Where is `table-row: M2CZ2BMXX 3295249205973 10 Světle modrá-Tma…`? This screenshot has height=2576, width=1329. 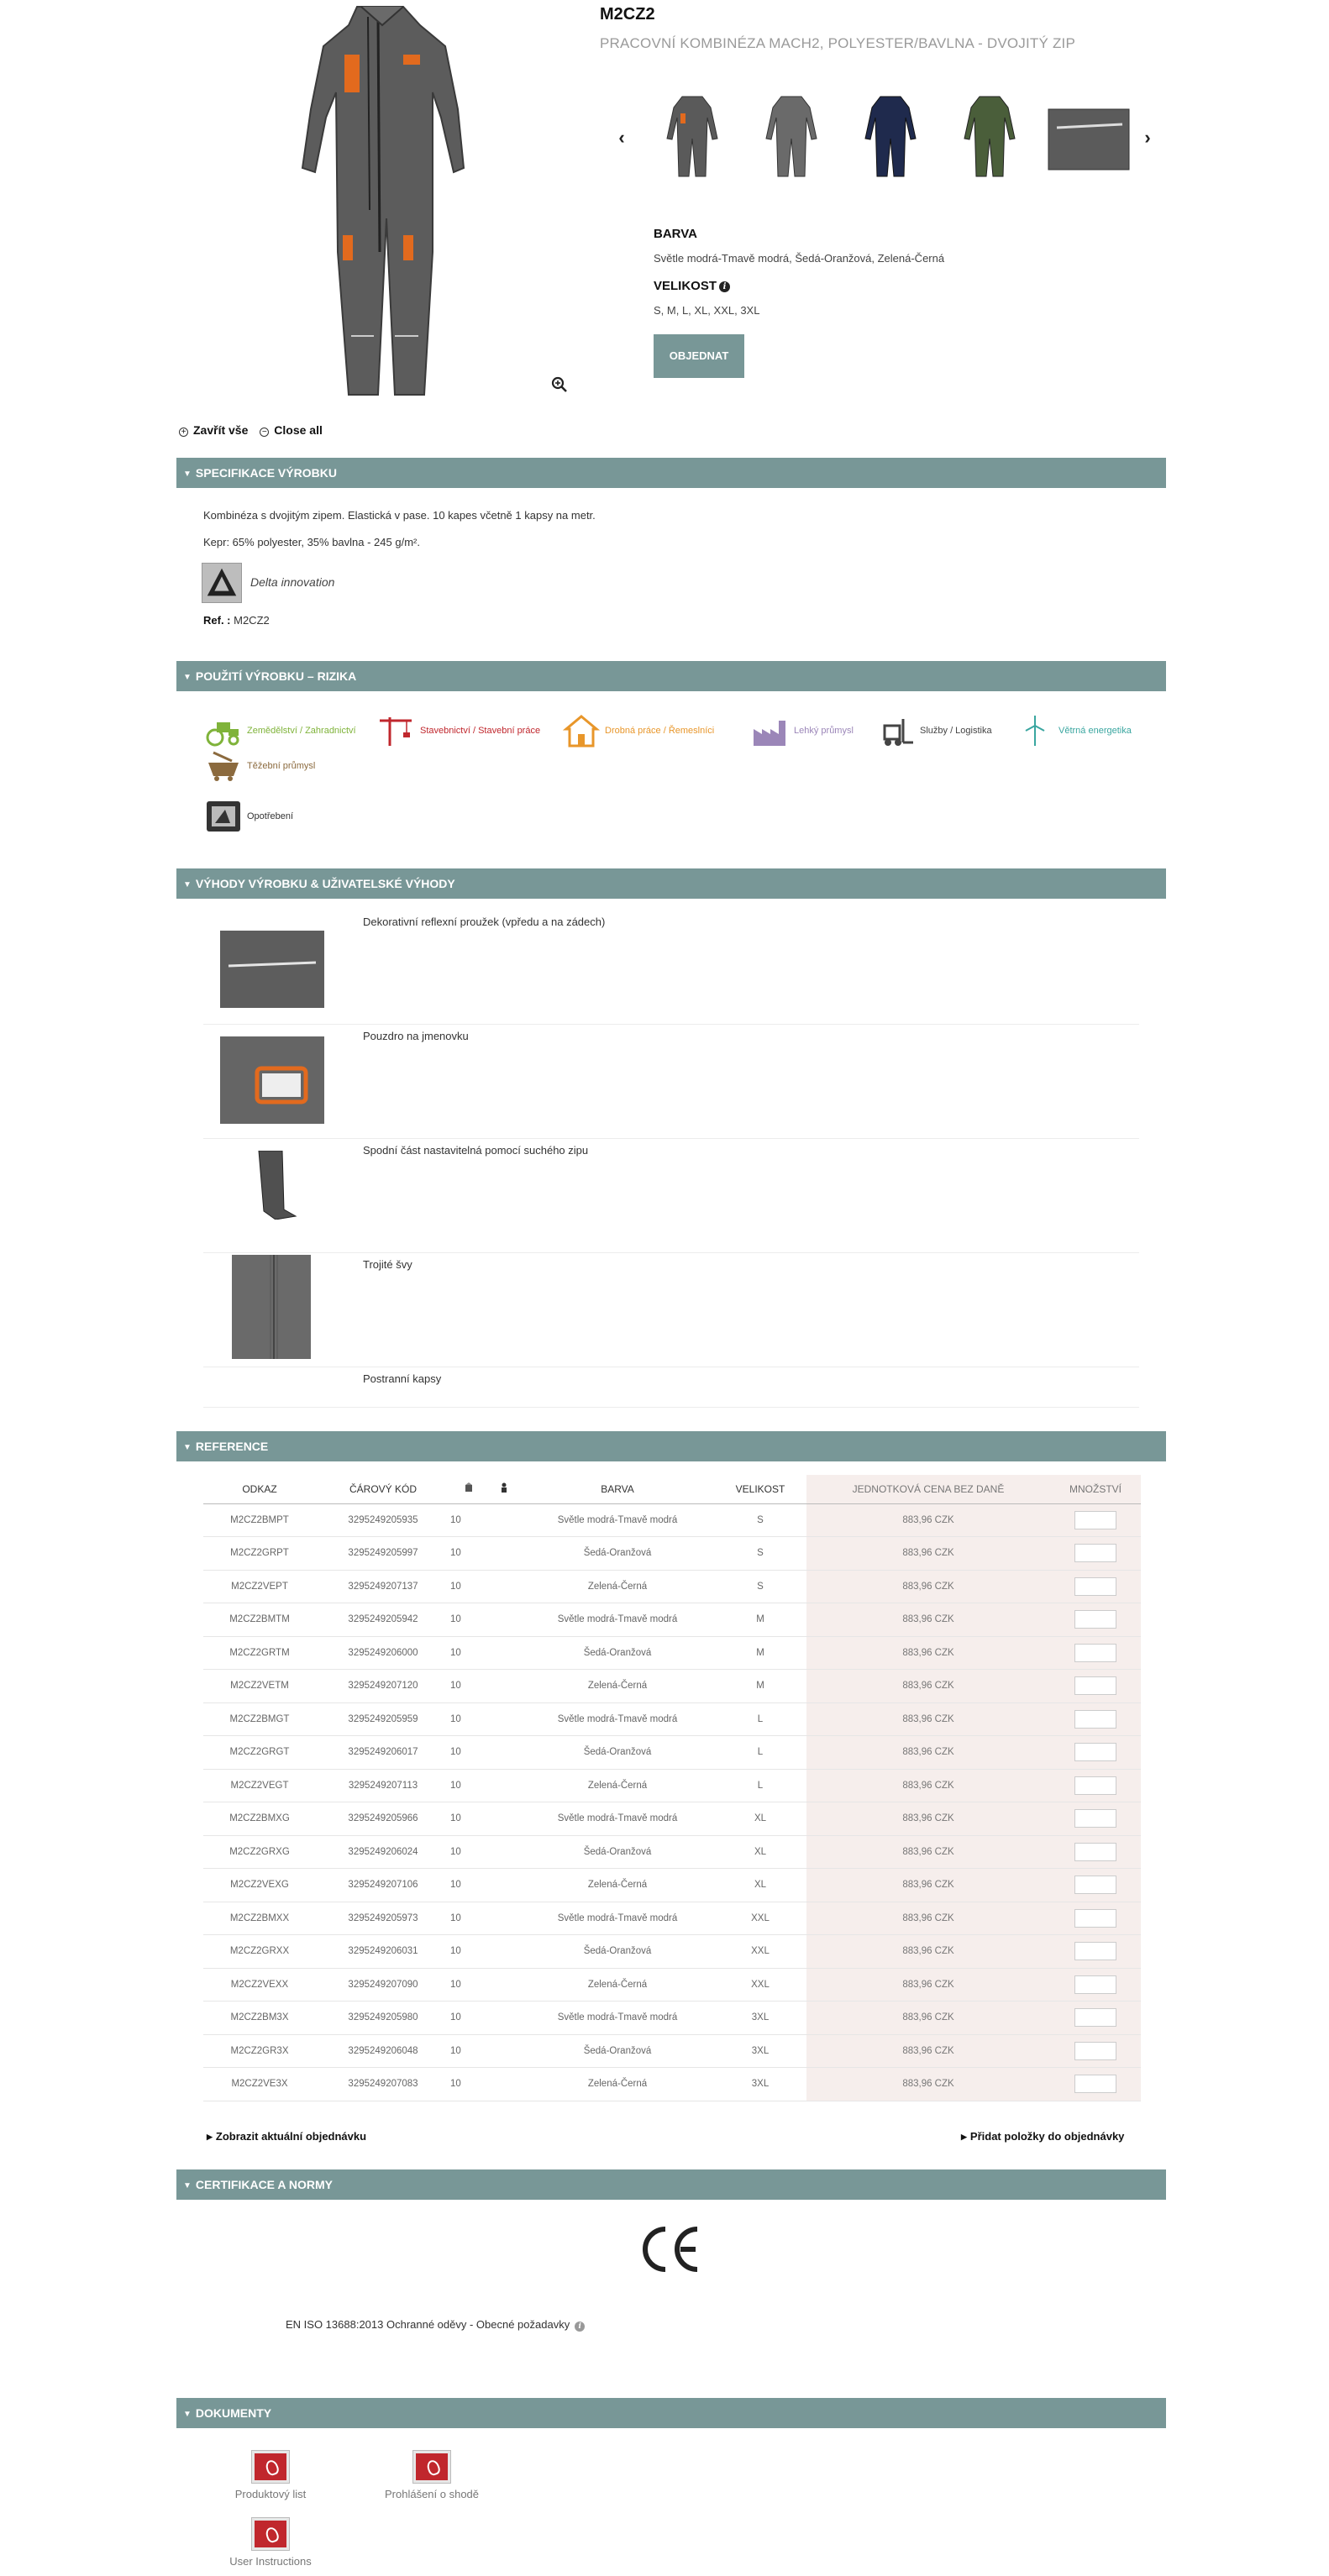
table-row: M2CZ2BMXX 3295249205973 10 Světle modrá-Tma… is located at coordinates (672, 1918).